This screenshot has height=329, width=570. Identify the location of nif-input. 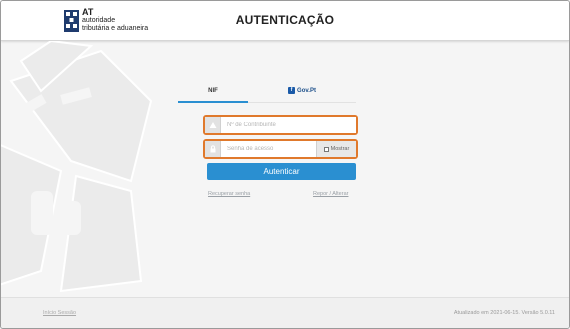
(288, 125).